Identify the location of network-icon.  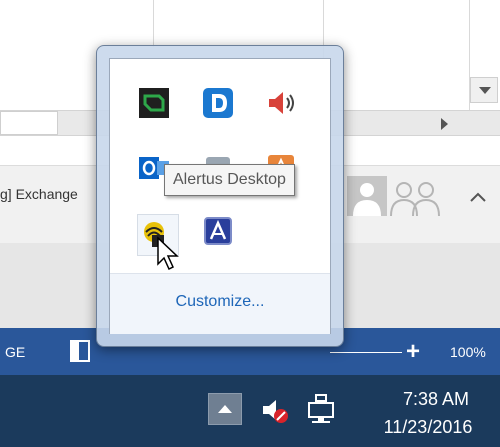
(321, 409).